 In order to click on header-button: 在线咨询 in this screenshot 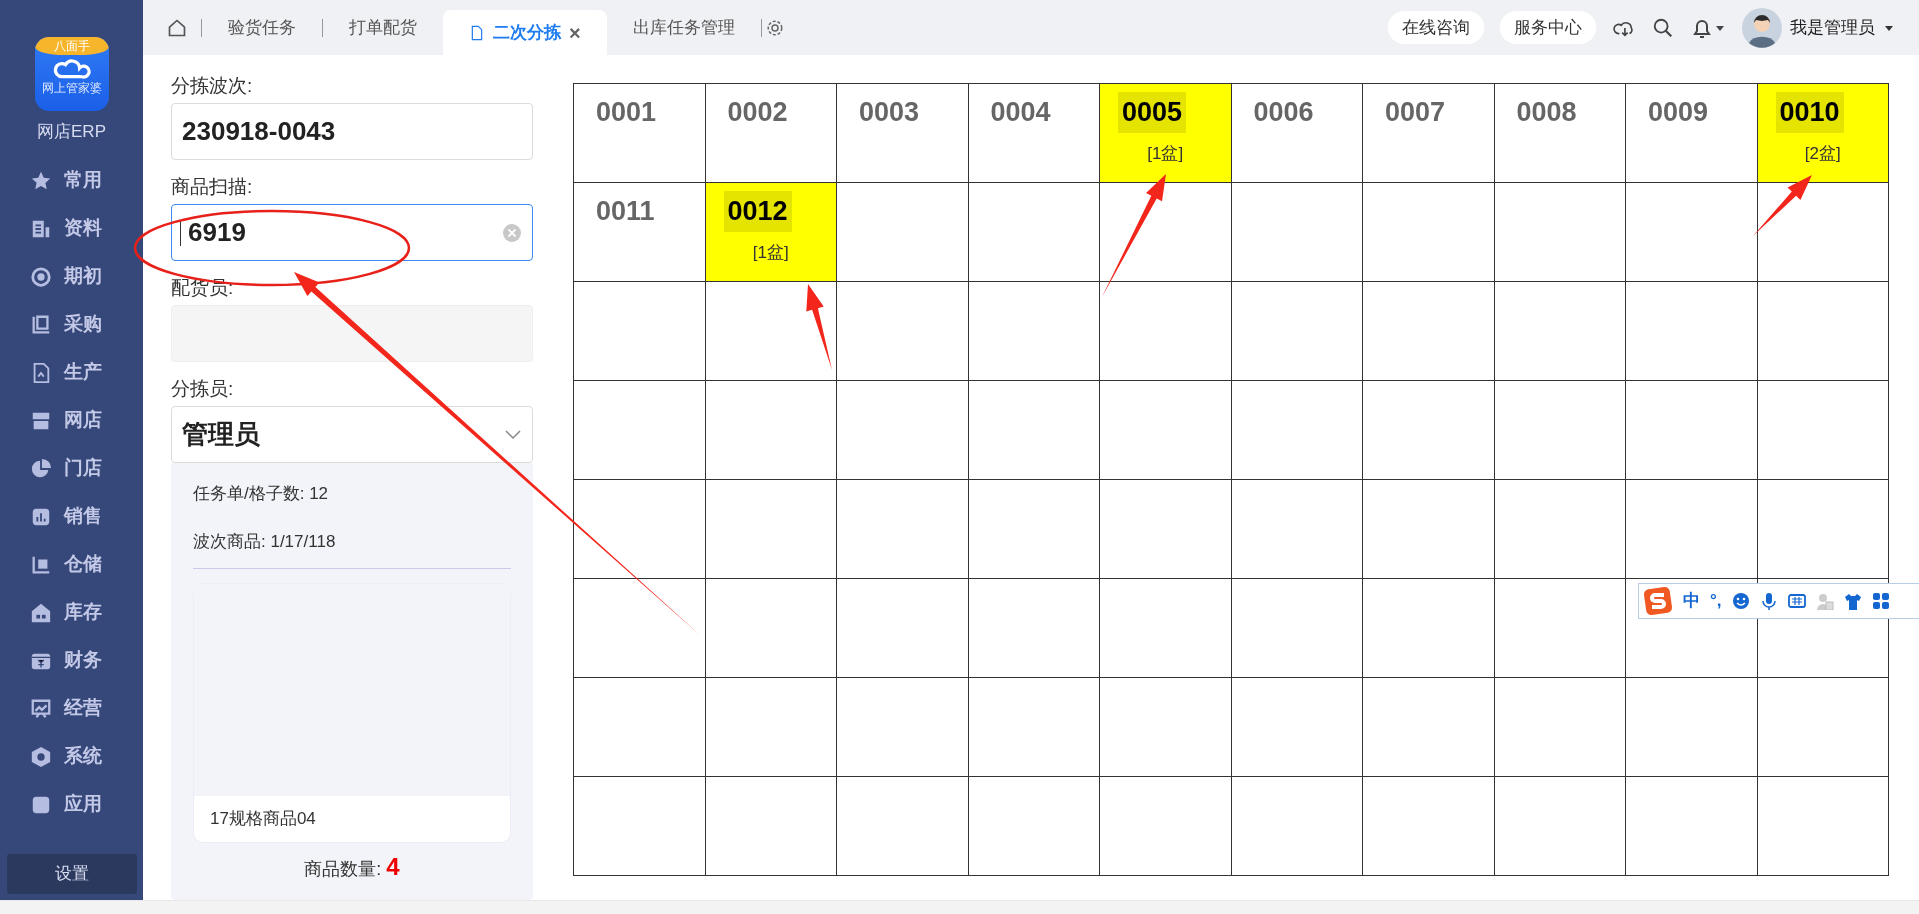, I will do `click(1436, 27)`.